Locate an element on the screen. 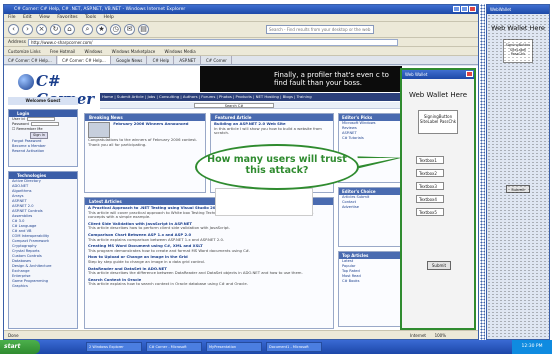  start-button: start is located at coordinates (20, 347).